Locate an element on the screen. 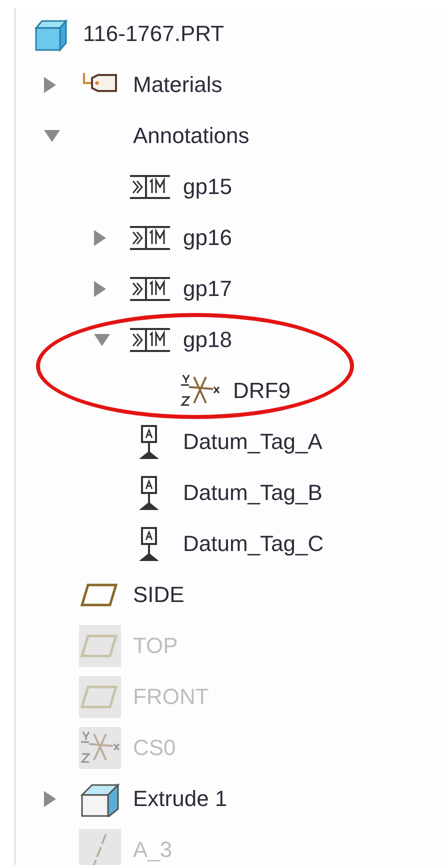  tree-item-label: gp16 is located at coordinates (207, 237).